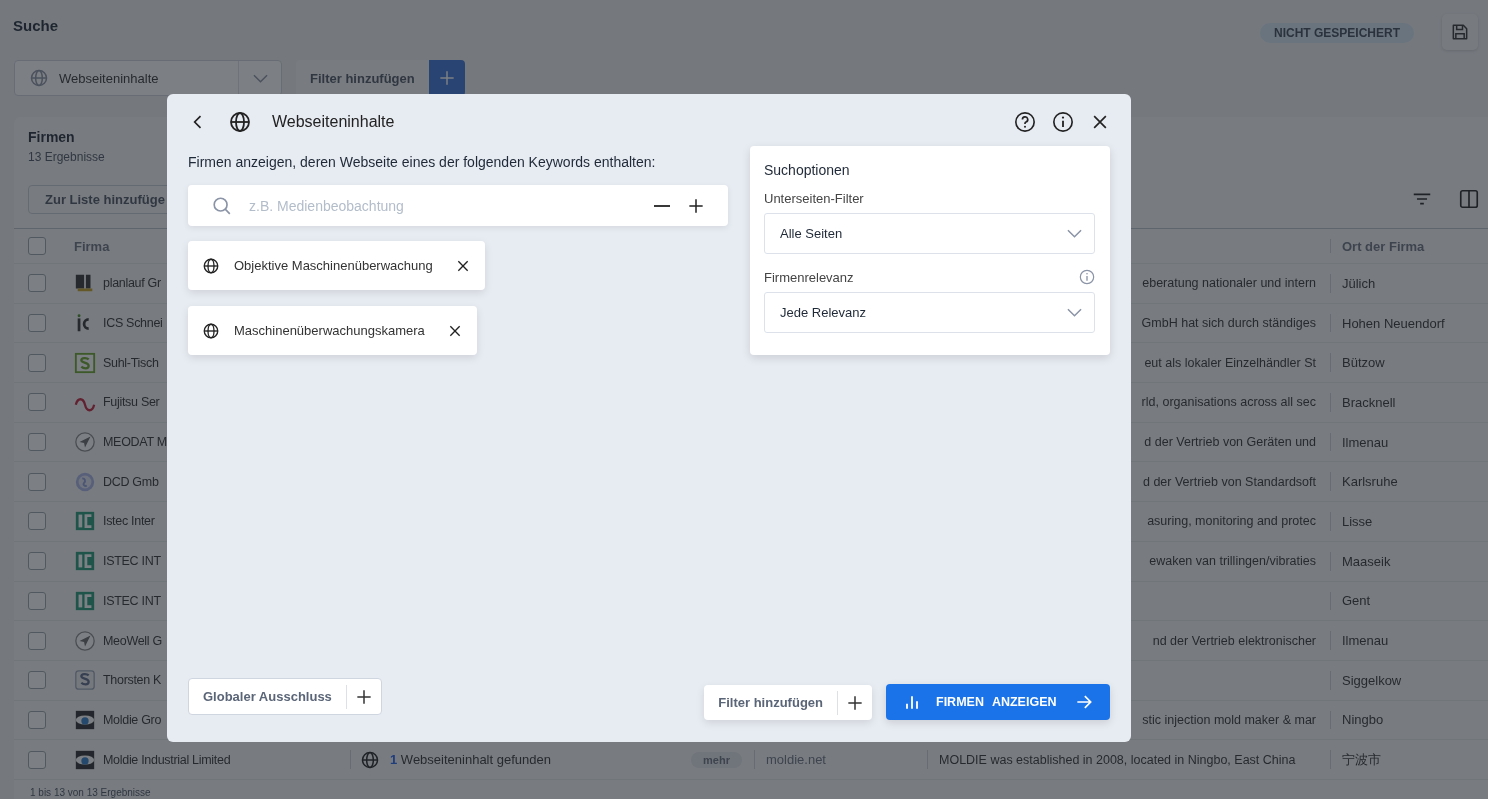 The height and width of the screenshot is (799, 1488). I want to click on company-description: GmbH hat sich durch ständiges, so click(1228, 323).